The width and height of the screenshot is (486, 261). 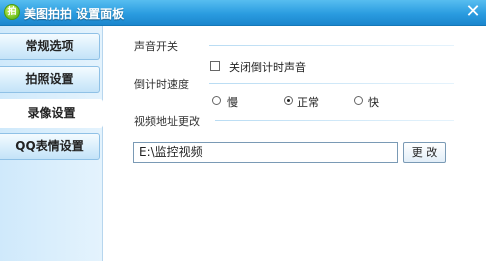 What do you see at coordinates (216, 100) in the screenshot?
I see `speed-slow-radio` at bounding box center [216, 100].